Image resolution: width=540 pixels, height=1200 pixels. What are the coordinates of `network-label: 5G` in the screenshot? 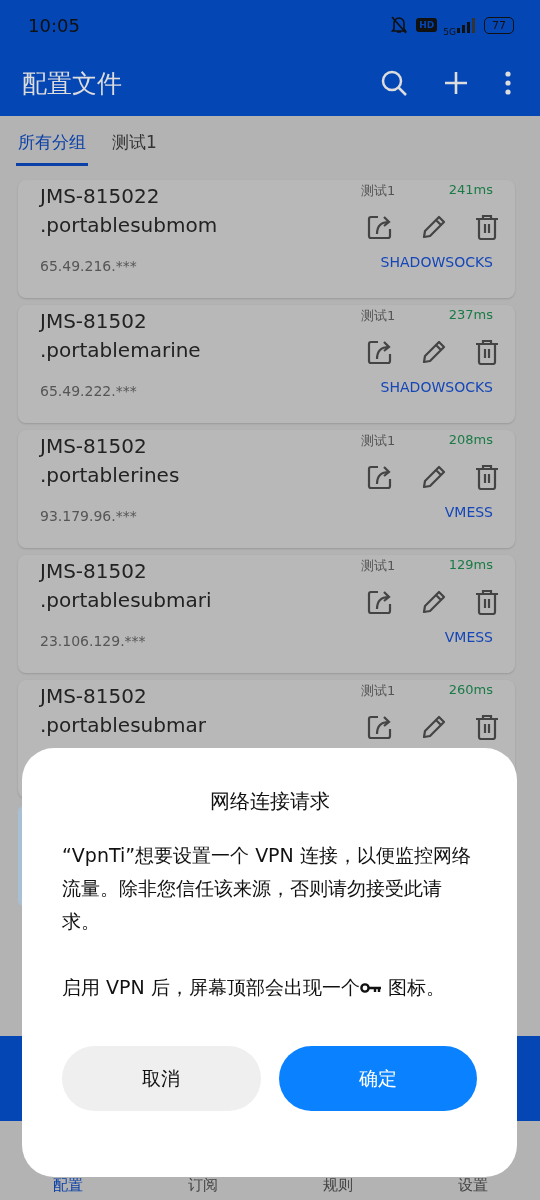 It's located at (449, 32).